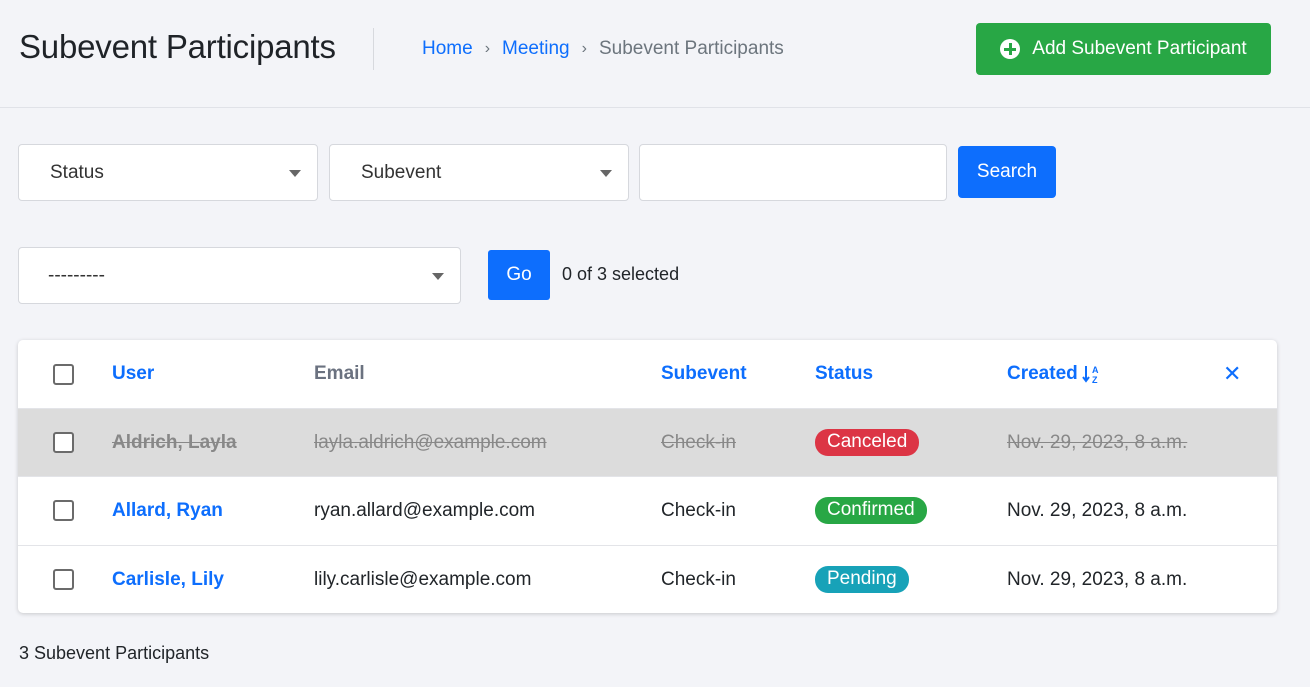 Image resolution: width=1310 pixels, height=687 pixels. Describe the element at coordinates (77, 172) in the screenshot. I see `status-filter-label: Status` at that location.